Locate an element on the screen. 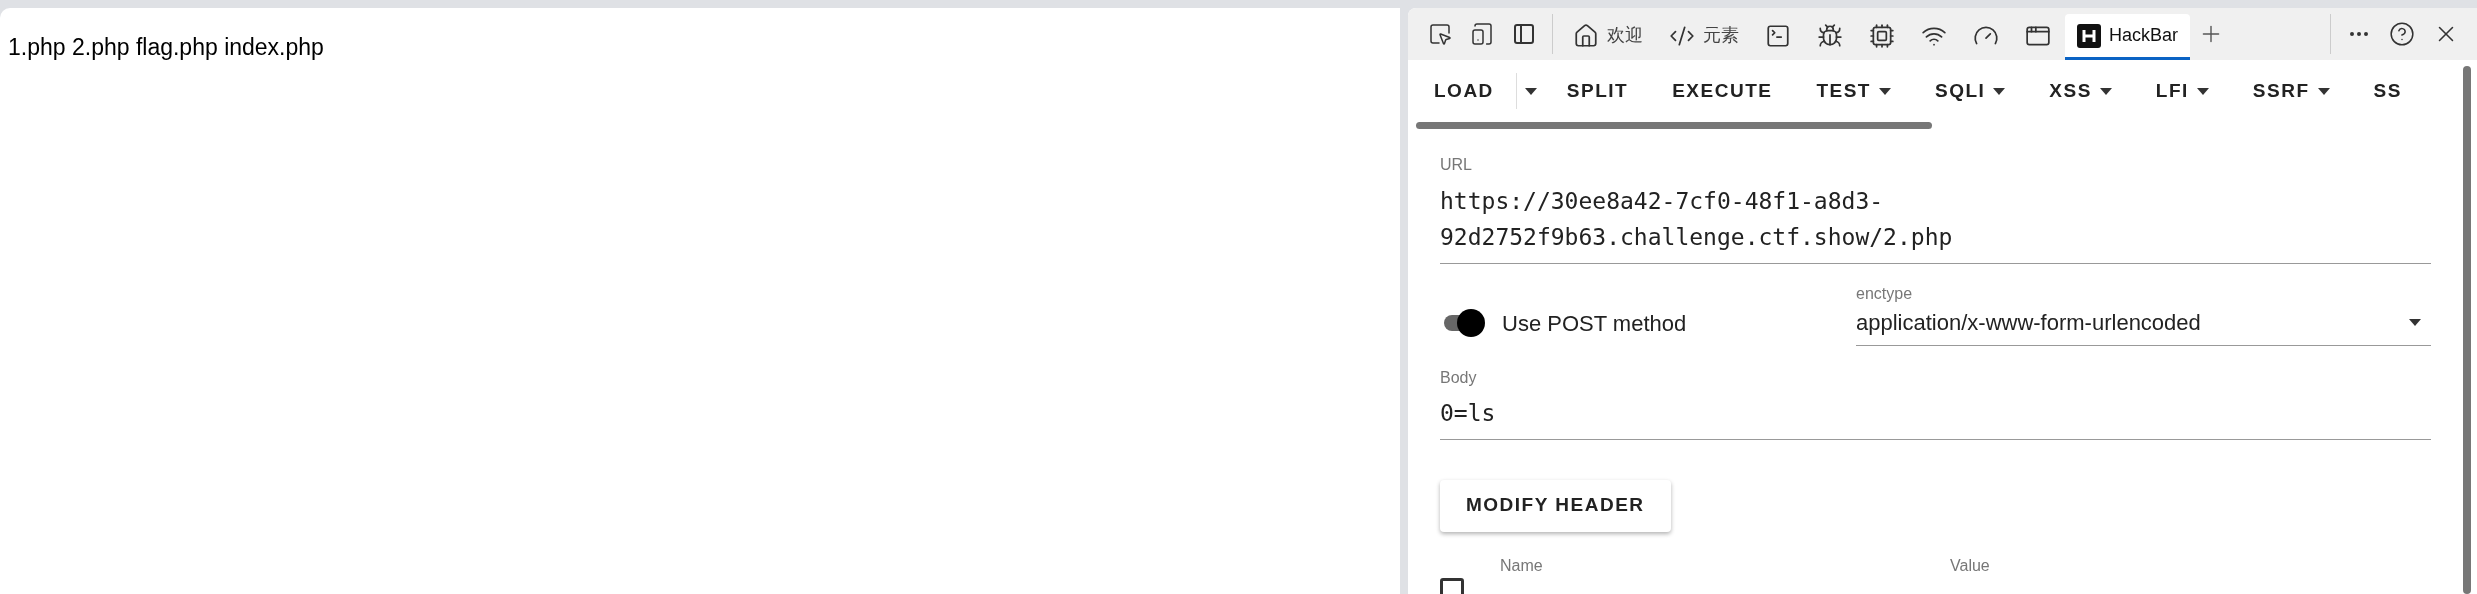  enctype-select: application/x-www-form-urlencoded is located at coordinates (2143, 326).